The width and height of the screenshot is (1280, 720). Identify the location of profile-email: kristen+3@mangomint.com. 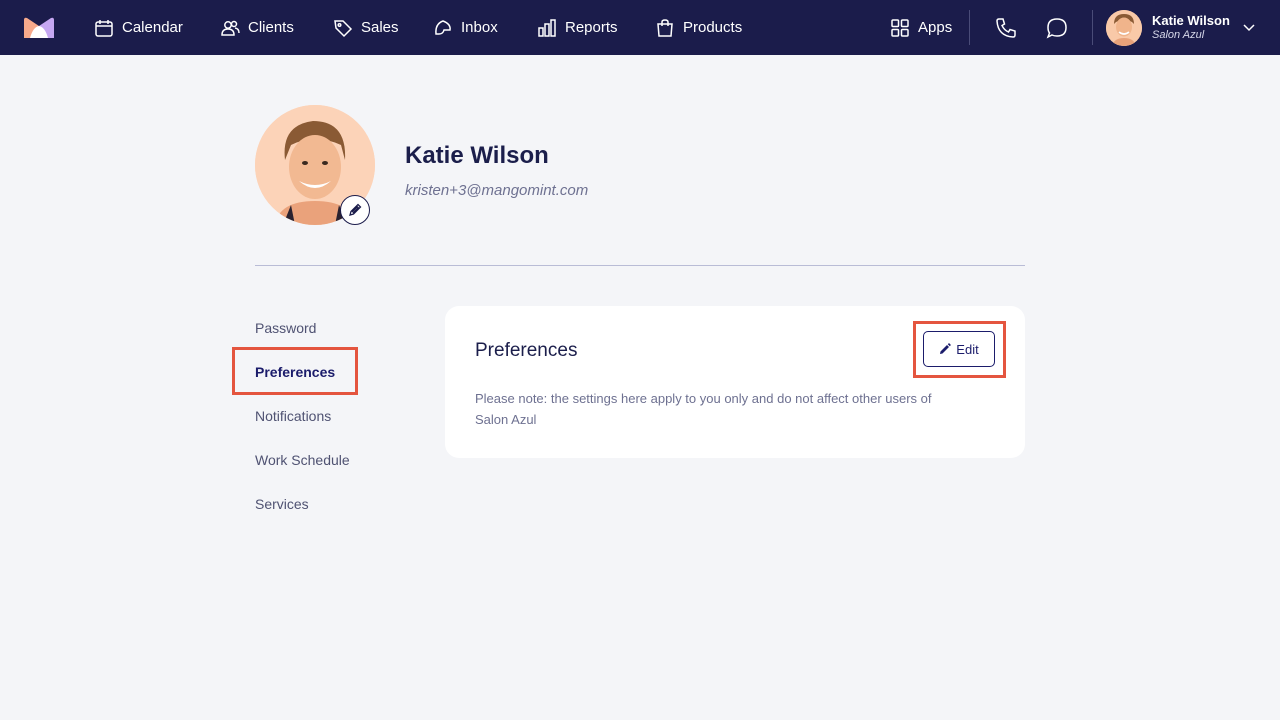
(497, 190).